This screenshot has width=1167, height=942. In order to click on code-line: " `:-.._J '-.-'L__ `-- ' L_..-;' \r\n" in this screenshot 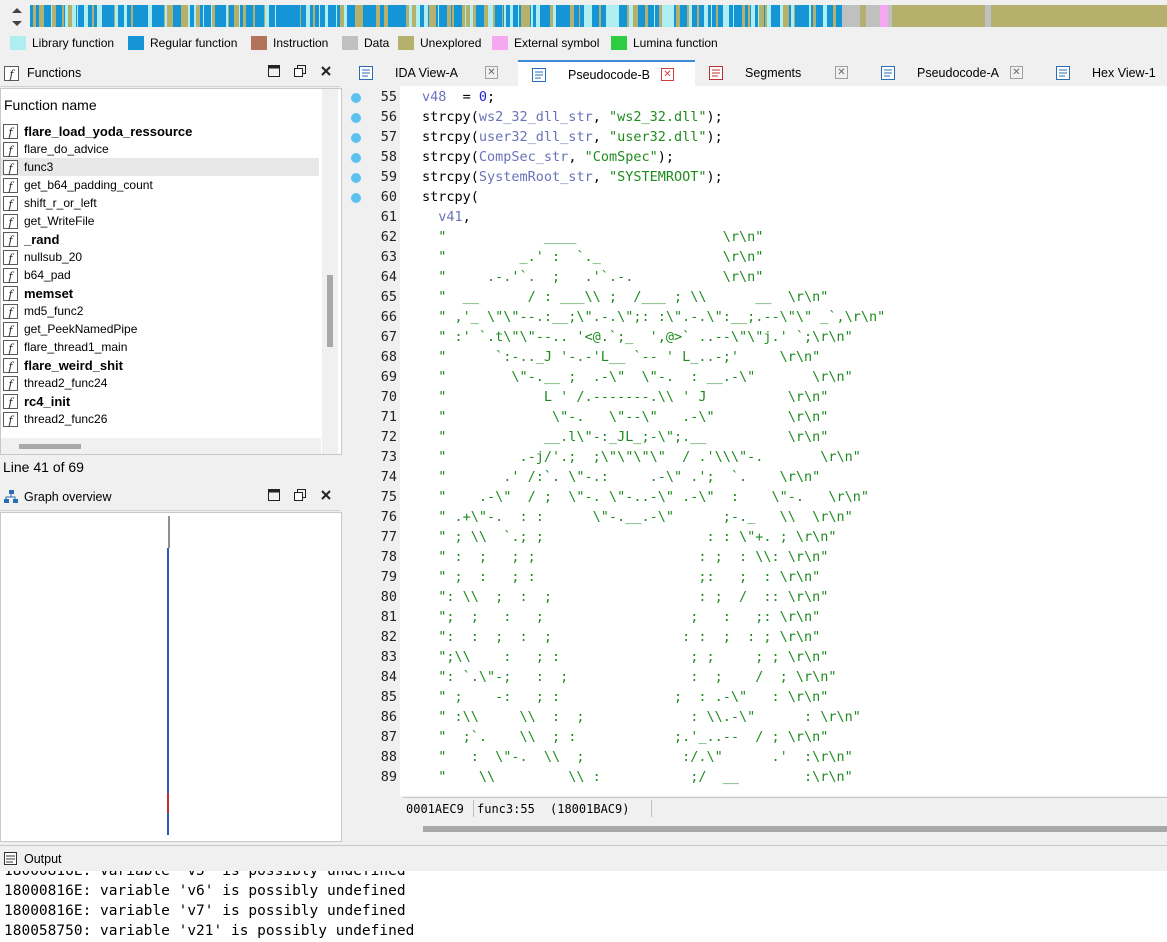, I will do `click(621, 357)`.